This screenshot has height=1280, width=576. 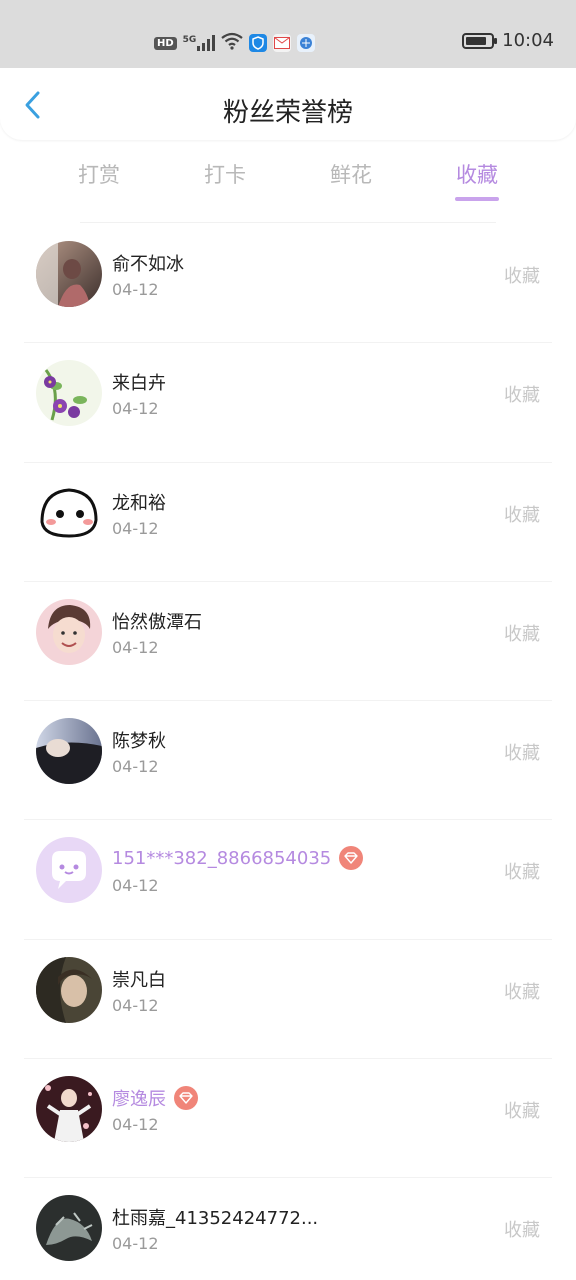 I want to click on browser-app-icon, so click(x=306, y=43).